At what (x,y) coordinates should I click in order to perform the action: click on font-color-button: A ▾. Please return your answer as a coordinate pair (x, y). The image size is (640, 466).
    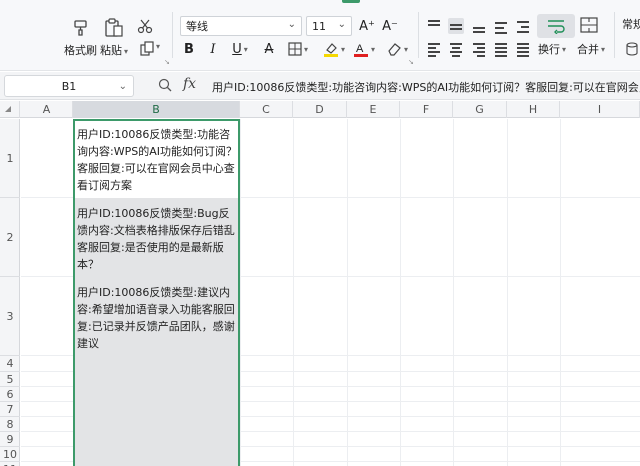
    Looking at the image, I should click on (364, 49).